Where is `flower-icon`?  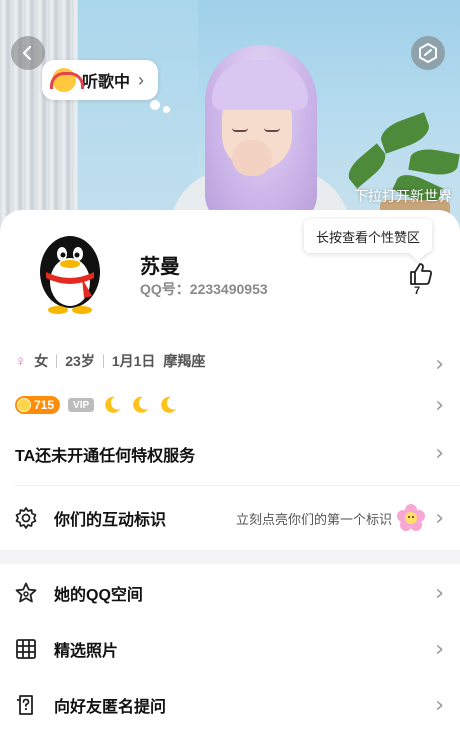
flower-icon is located at coordinates (411, 517).